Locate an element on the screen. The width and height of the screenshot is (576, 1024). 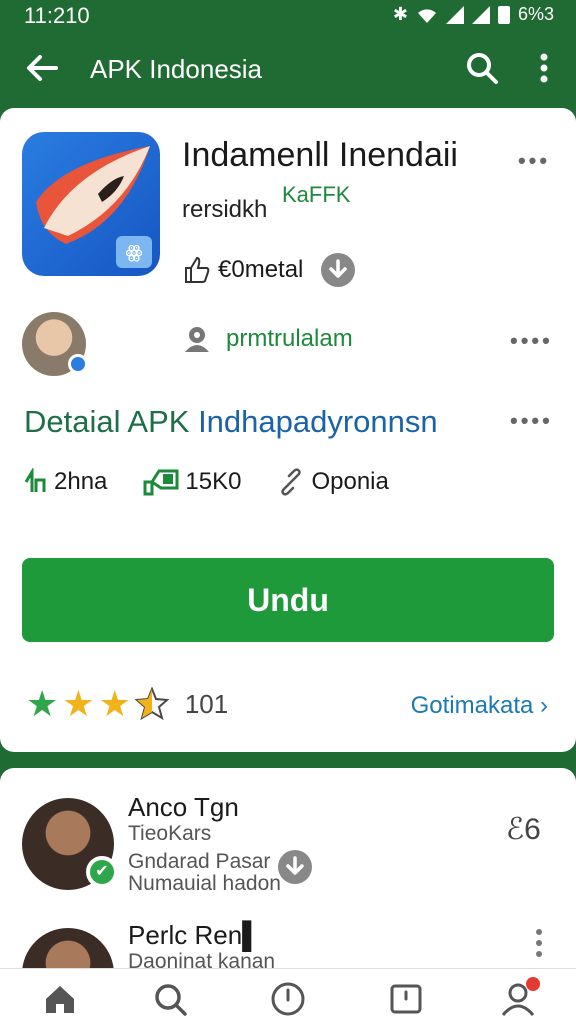
see-more-link: Gotimakata › is located at coordinates (479, 706).